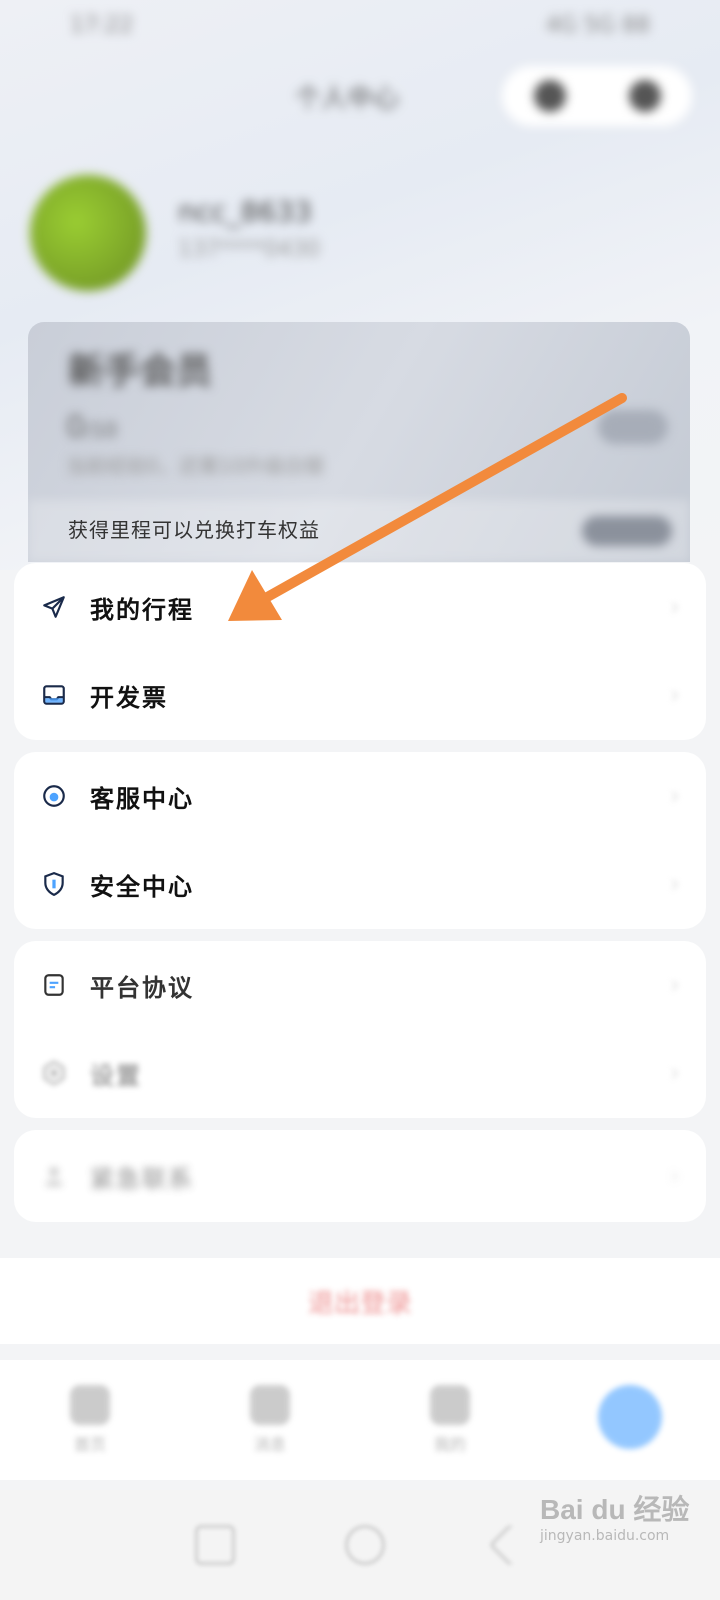  I want to click on tab-messages: 消息, so click(270, 1420).